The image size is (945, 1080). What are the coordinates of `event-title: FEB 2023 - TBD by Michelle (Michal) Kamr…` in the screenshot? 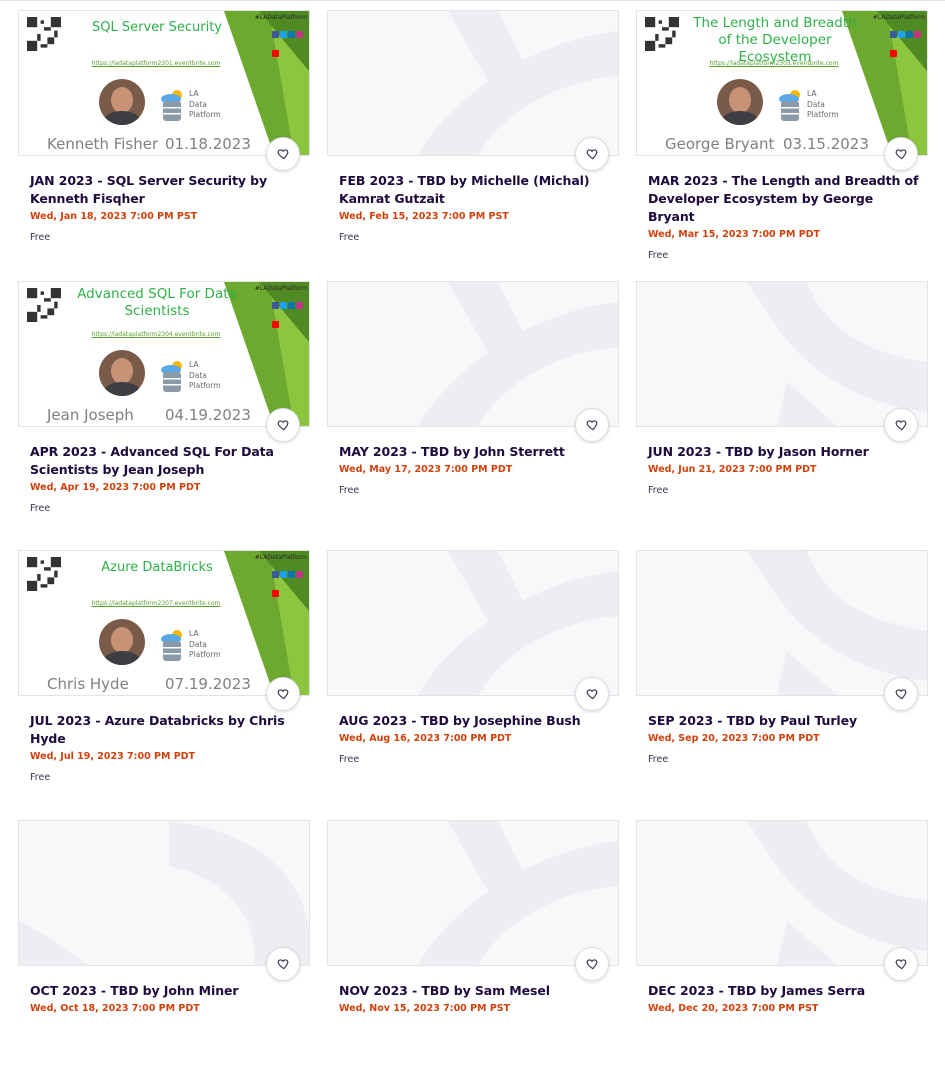 It's located at (475, 190).